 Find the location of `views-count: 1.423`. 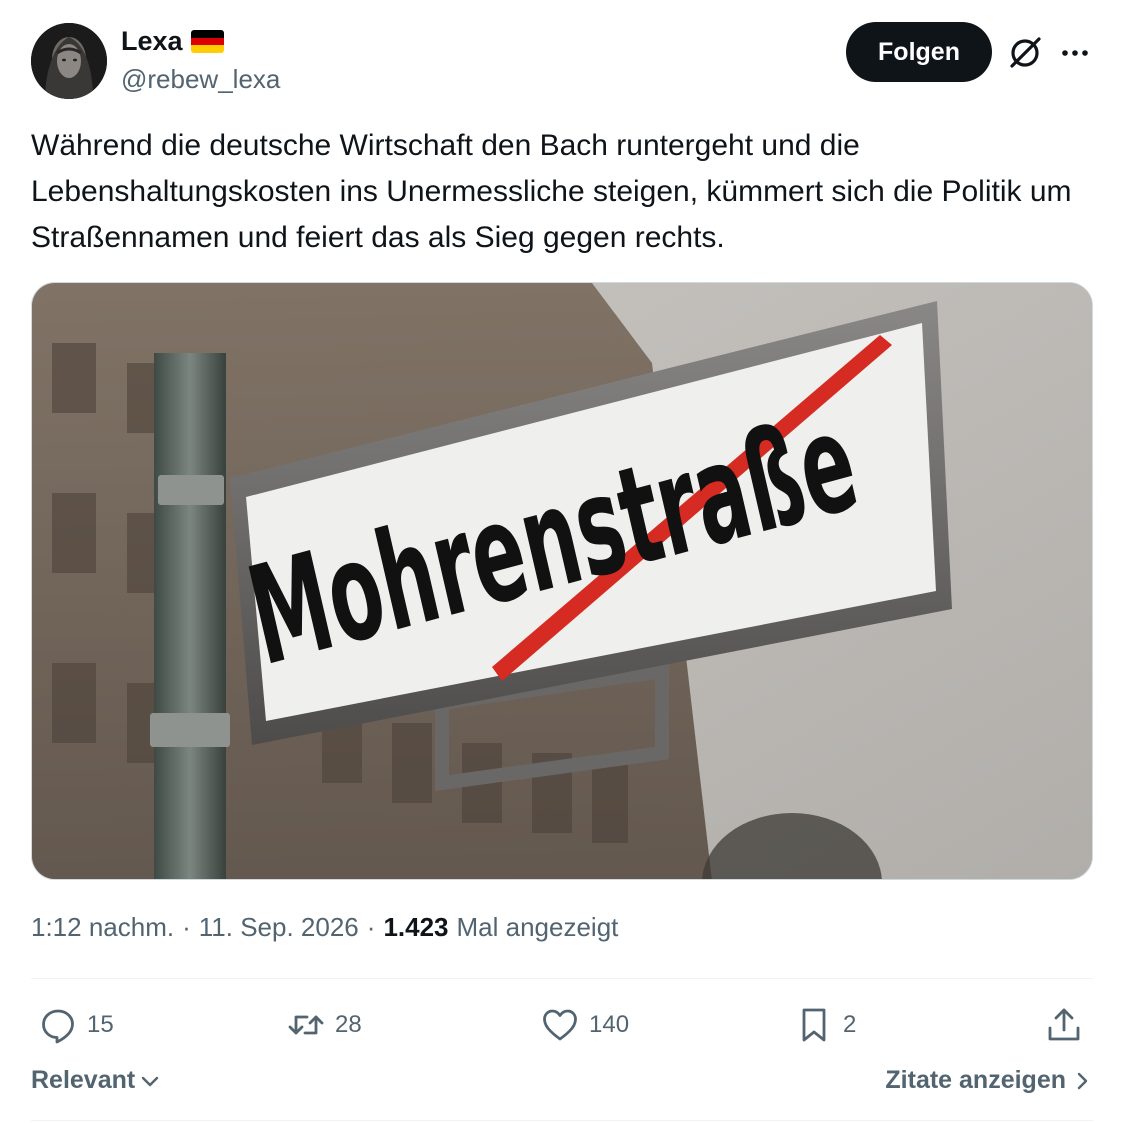

views-count: 1.423 is located at coordinates (416, 927).